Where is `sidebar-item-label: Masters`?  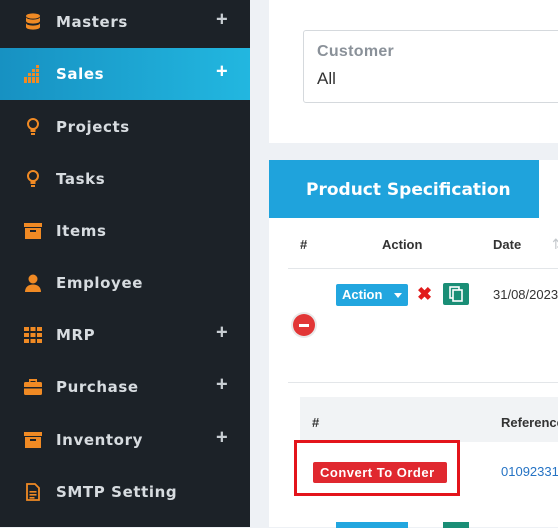 sidebar-item-label: Masters is located at coordinates (92, 22).